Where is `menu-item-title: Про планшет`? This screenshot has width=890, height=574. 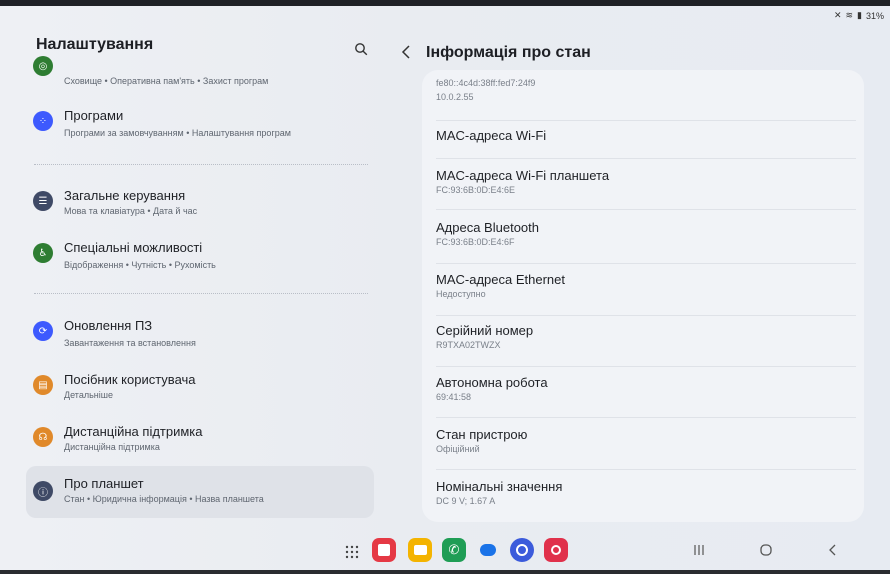
menu-item-title: Про планшет is located at coordinates (104, 483).